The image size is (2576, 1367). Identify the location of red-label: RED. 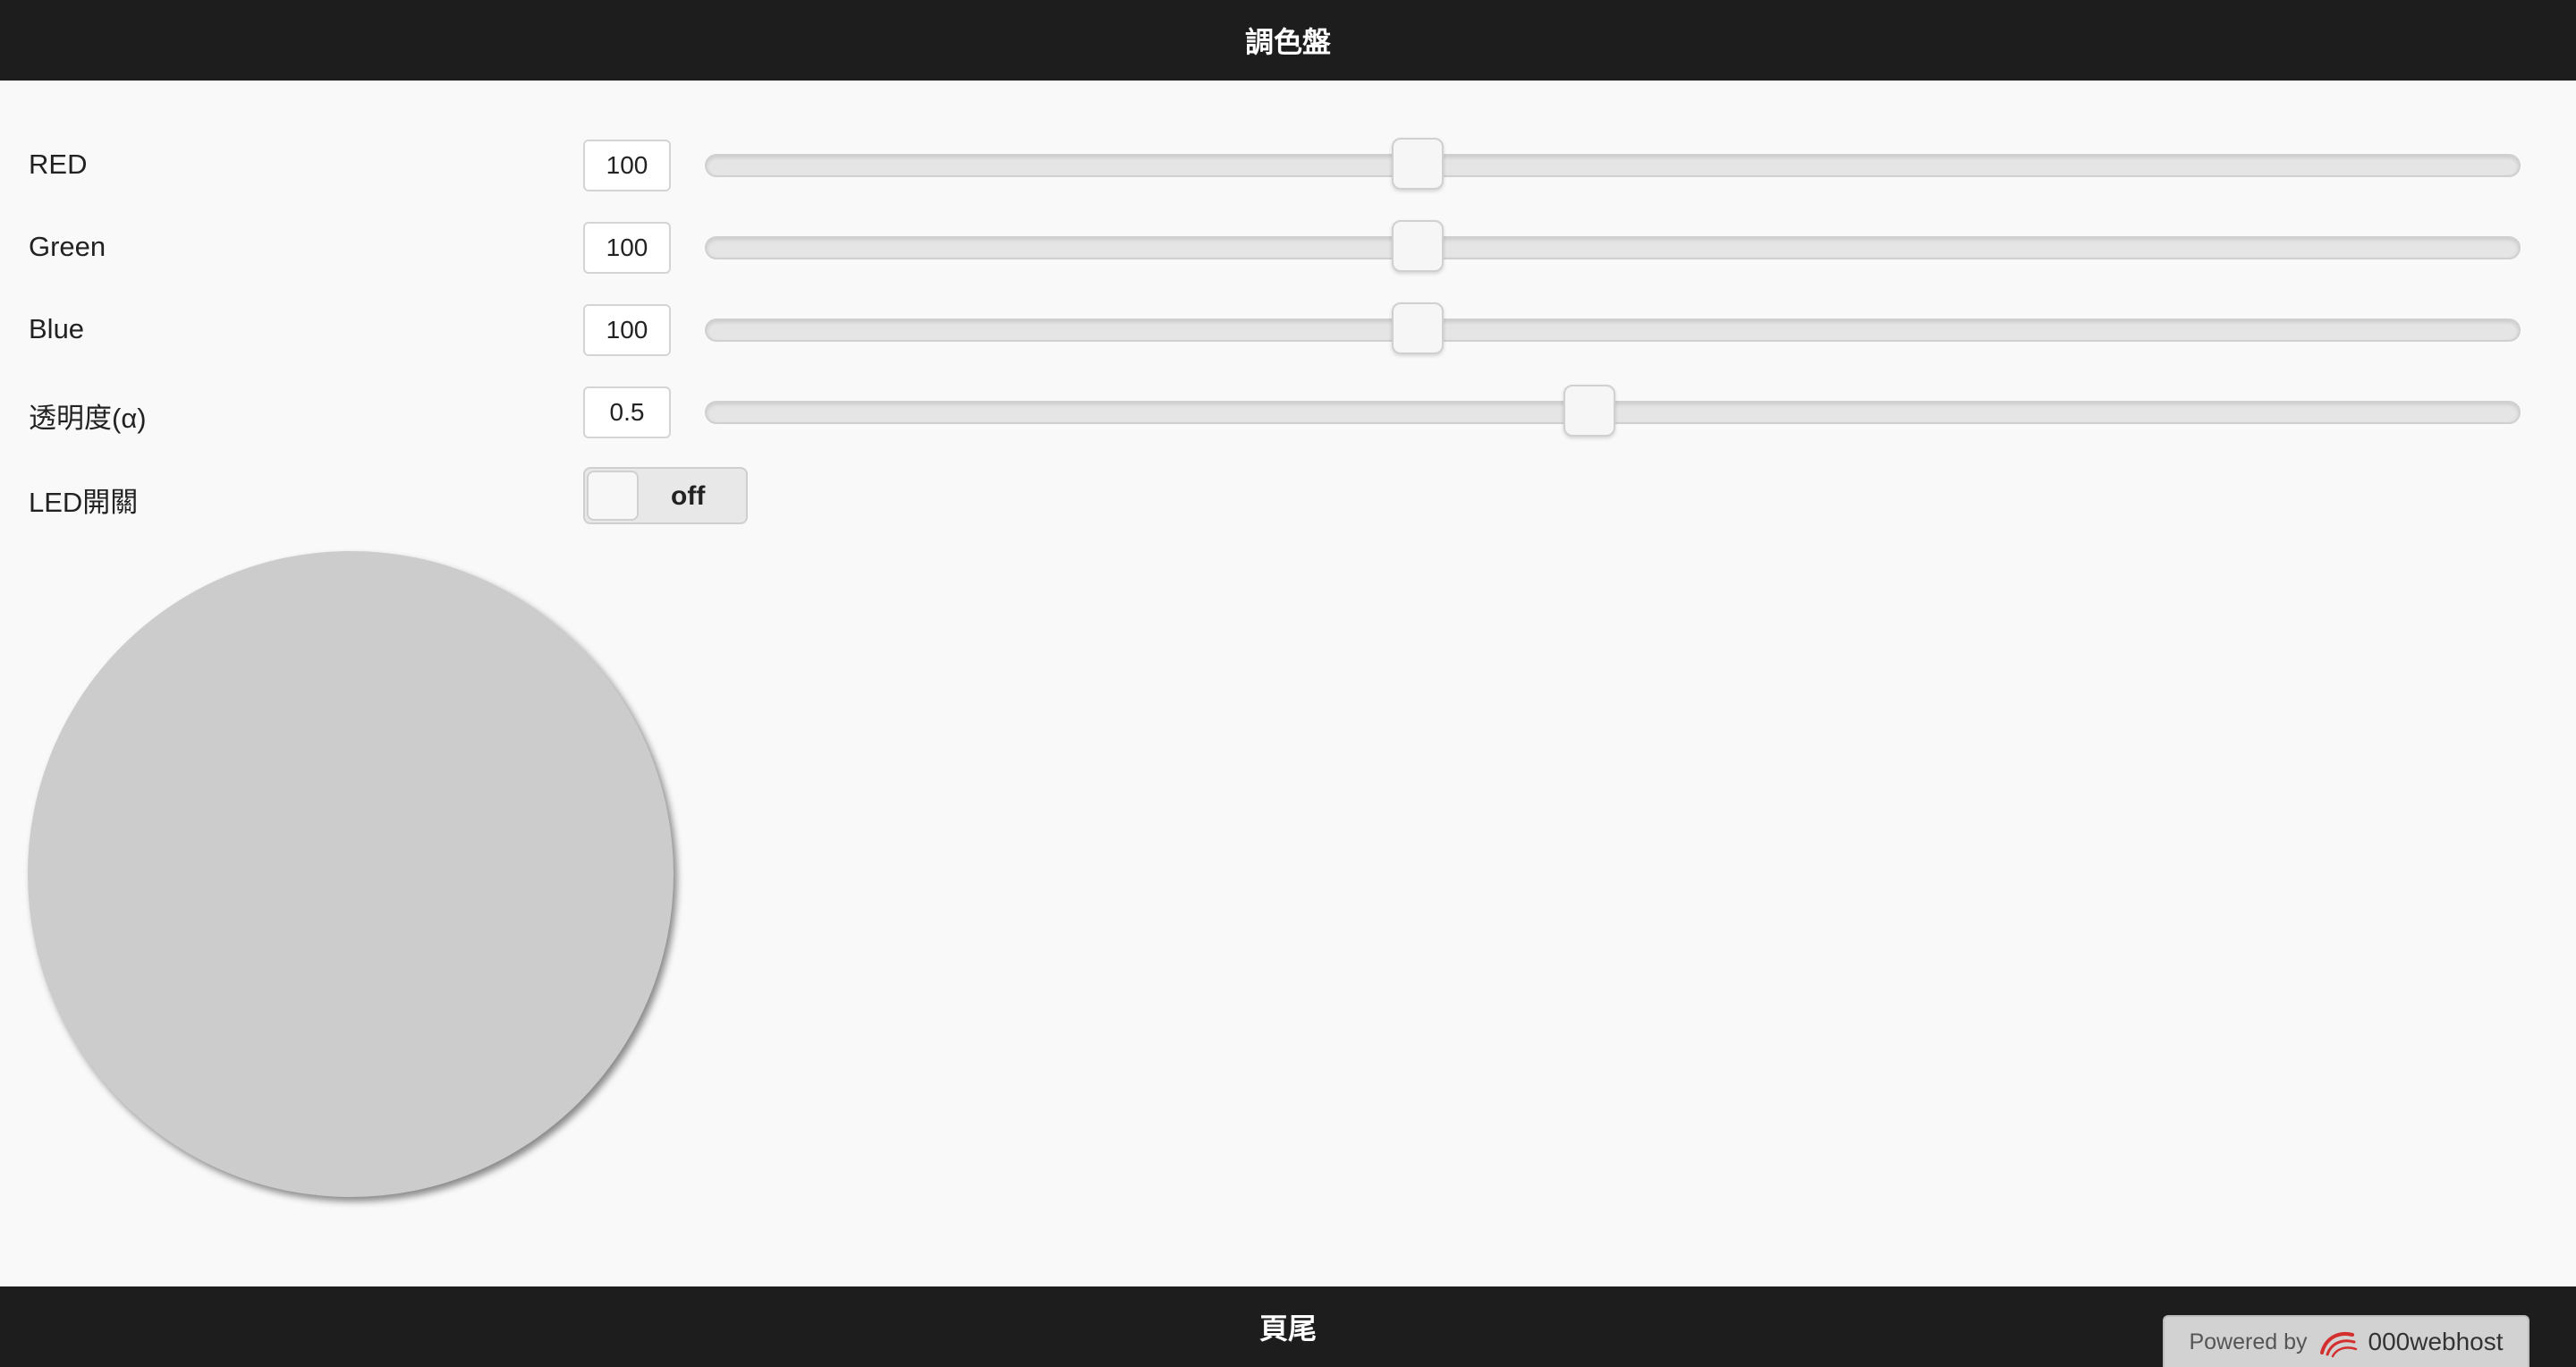
(58, 164).